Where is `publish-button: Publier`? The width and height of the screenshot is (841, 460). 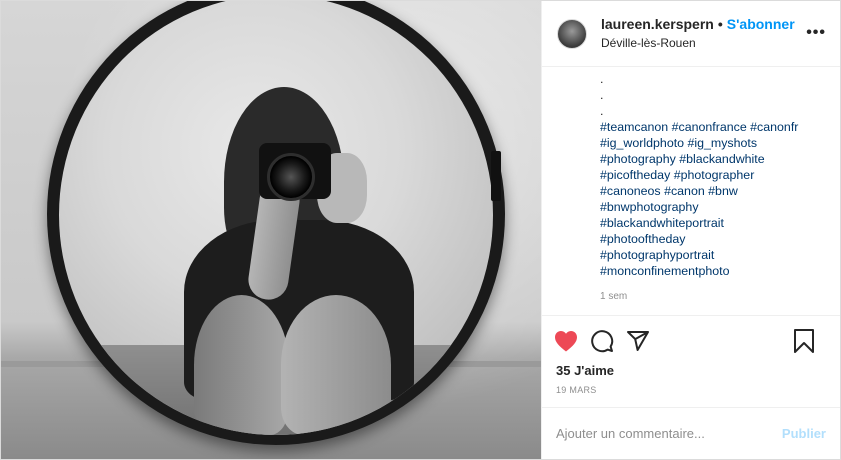 publish-button: Publier is located at coordinates (804, 433).